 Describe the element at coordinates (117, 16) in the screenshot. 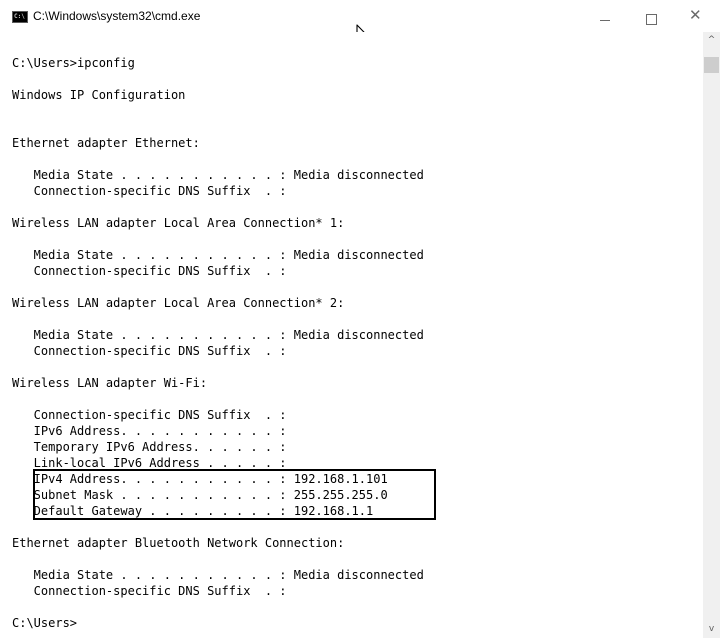

I see `window-title: C:\Windows\system32\cmd.exe` at that location.